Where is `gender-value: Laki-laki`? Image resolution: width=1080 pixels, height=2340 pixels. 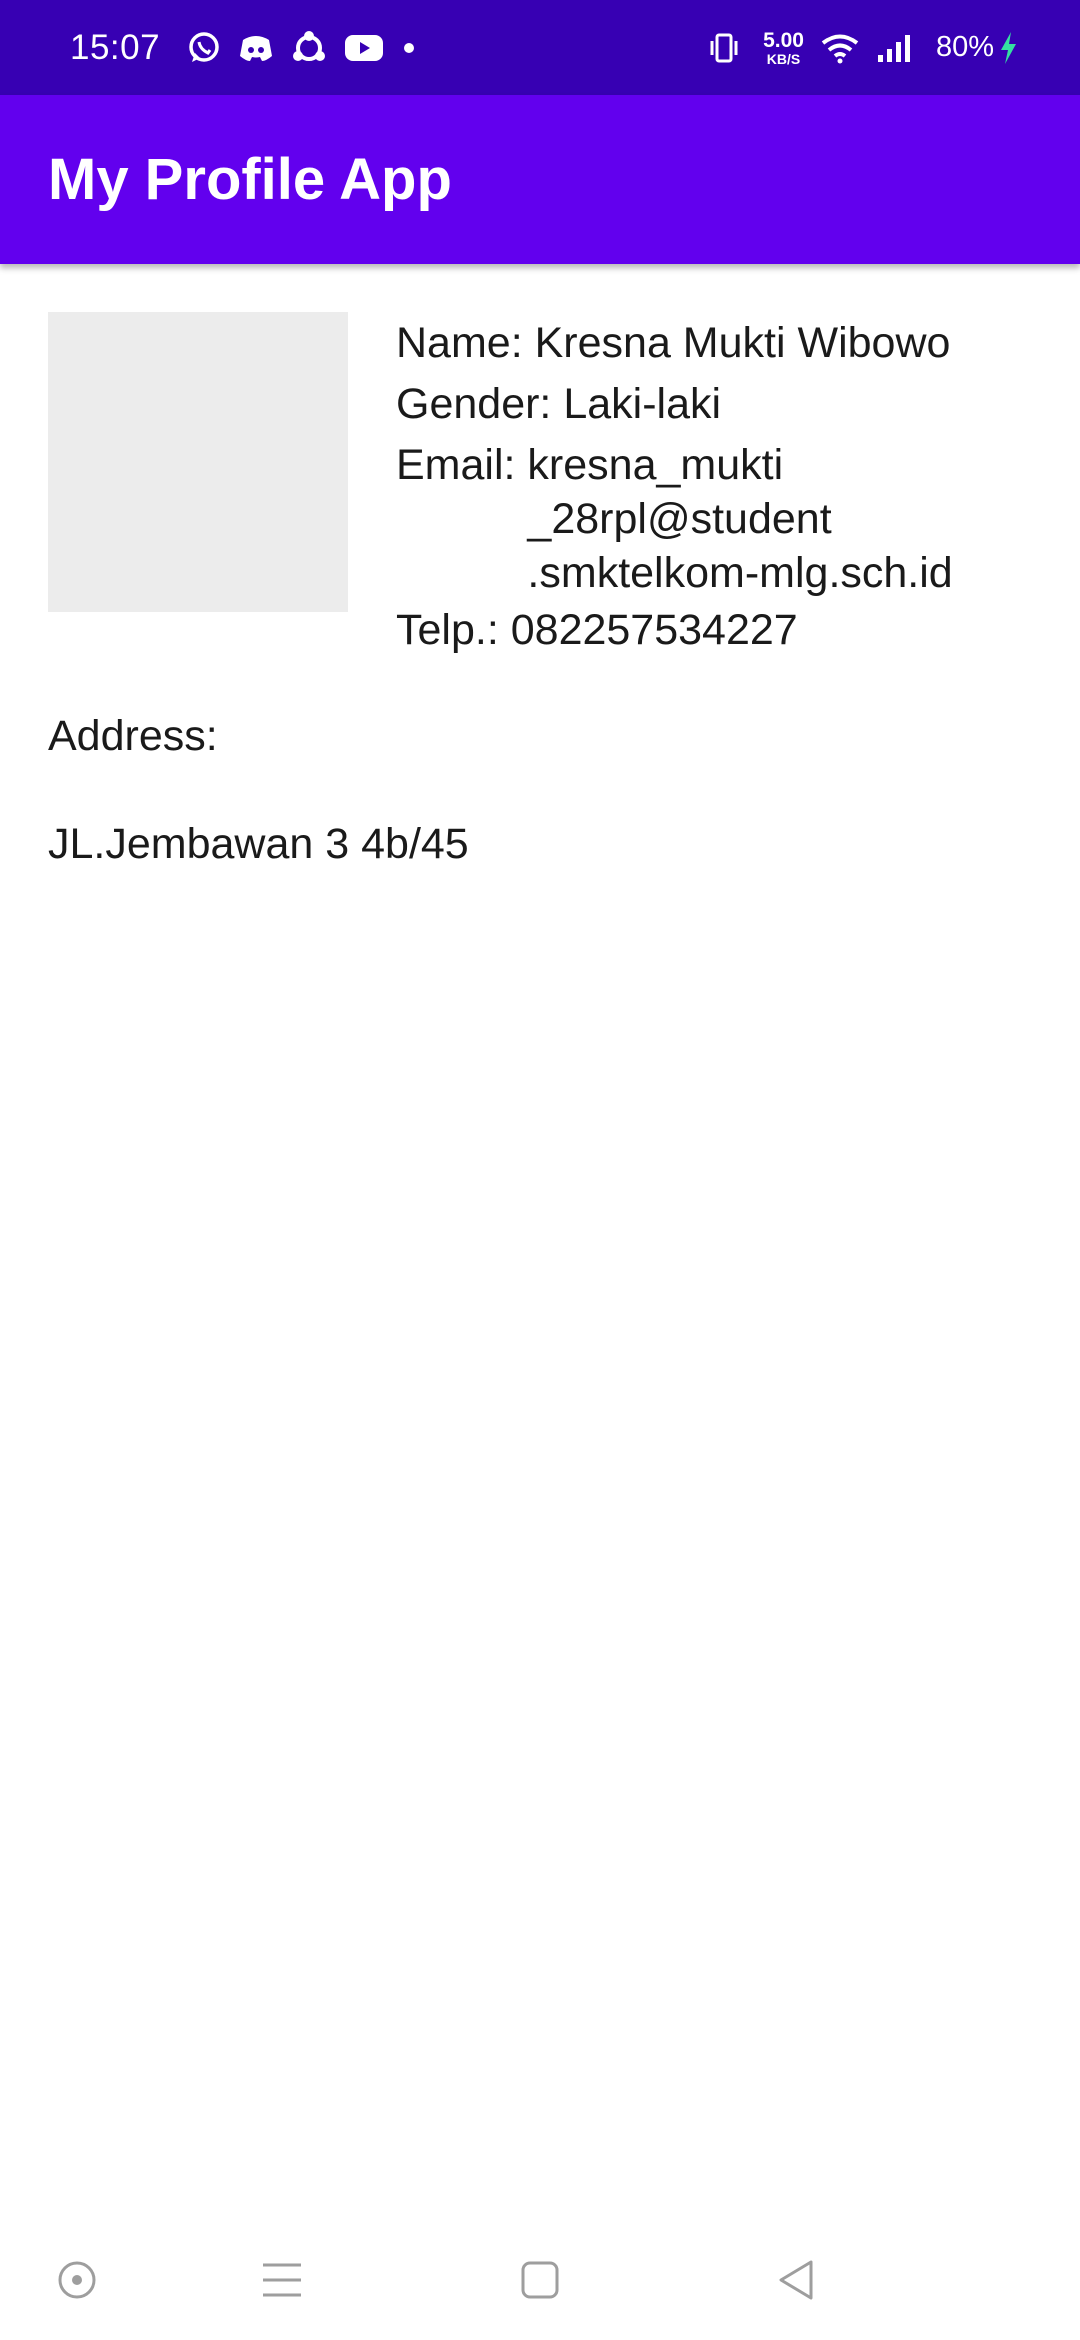
gender-value: Laki-laki is located at coordinates (642, 404).